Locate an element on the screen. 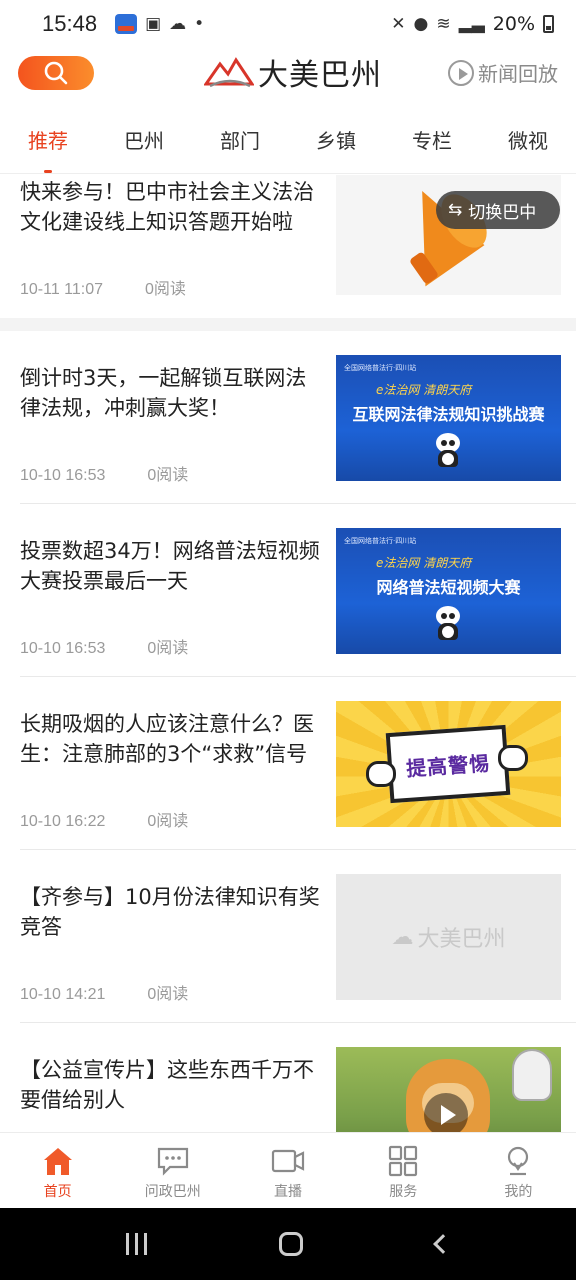 The height and width of the screenshot is (1280, 576). status-time: 15:48 is located at coordinates (70, 23).